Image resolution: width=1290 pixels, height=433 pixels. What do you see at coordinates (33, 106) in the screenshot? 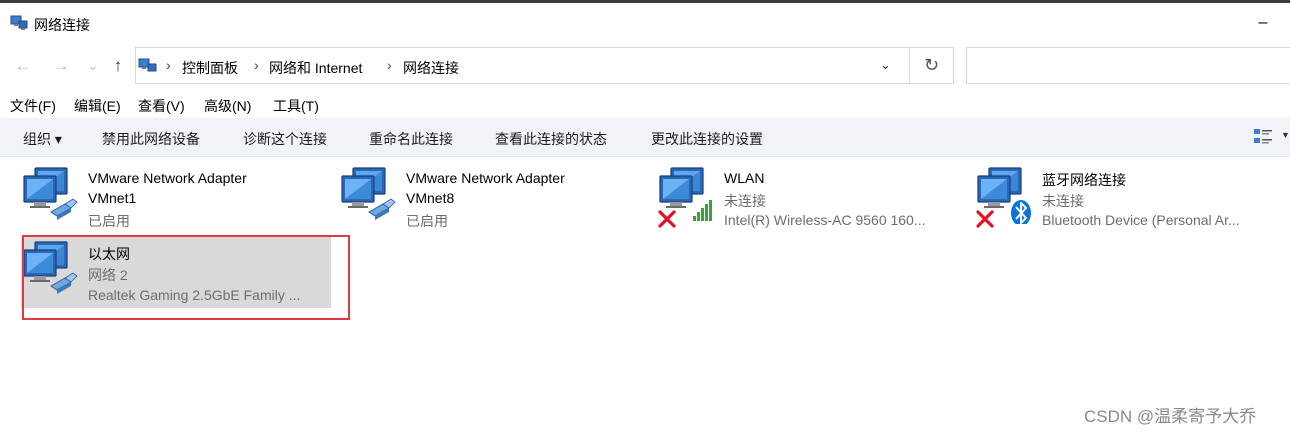
I see `menu-file: 文件(F)` at bounding box center [33, 106].